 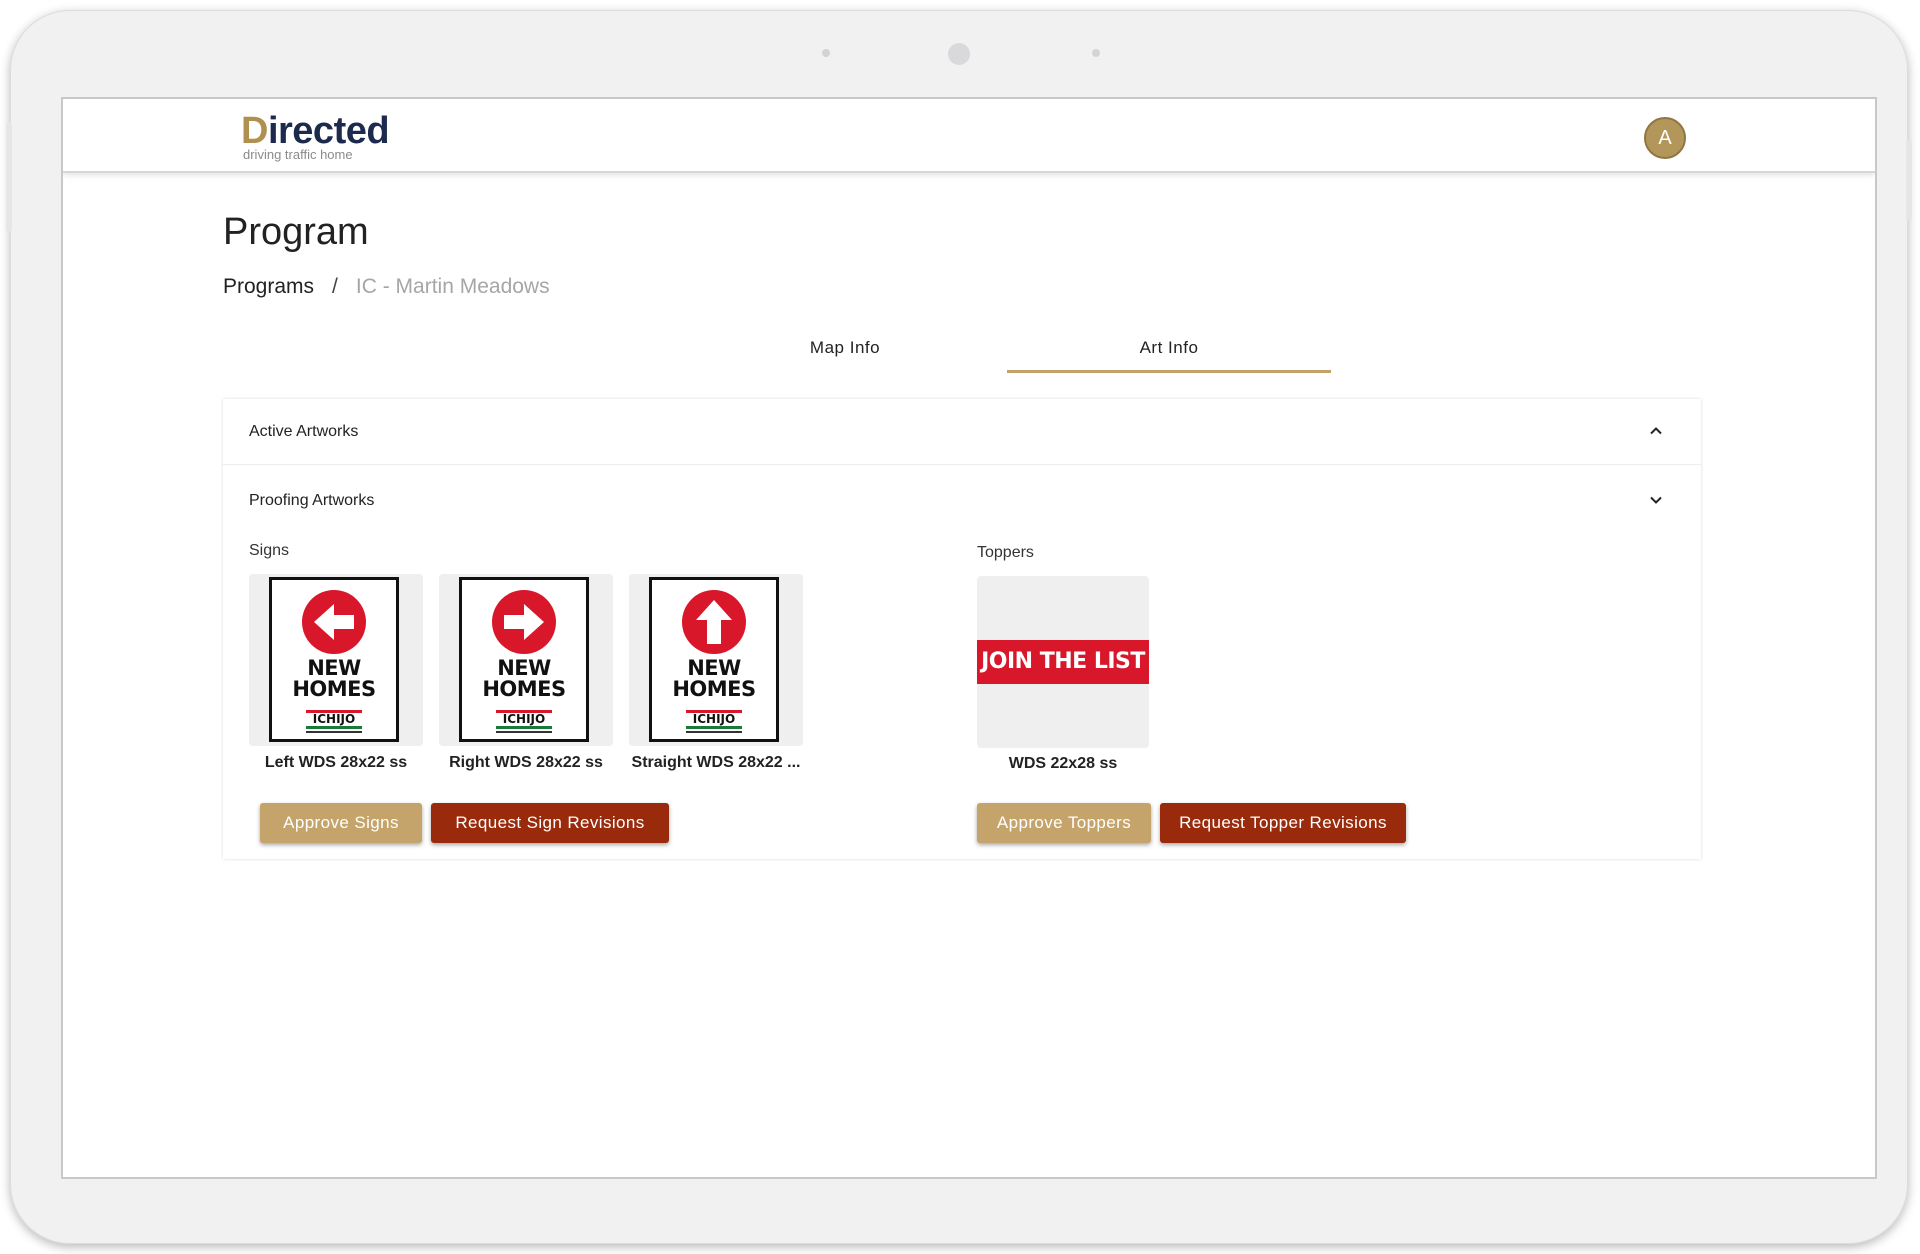 What do you see at coordinates (341, 823) in the screenshot?
I see `approve-signs-button: Approve Signs` at bounding box center [341, 823].